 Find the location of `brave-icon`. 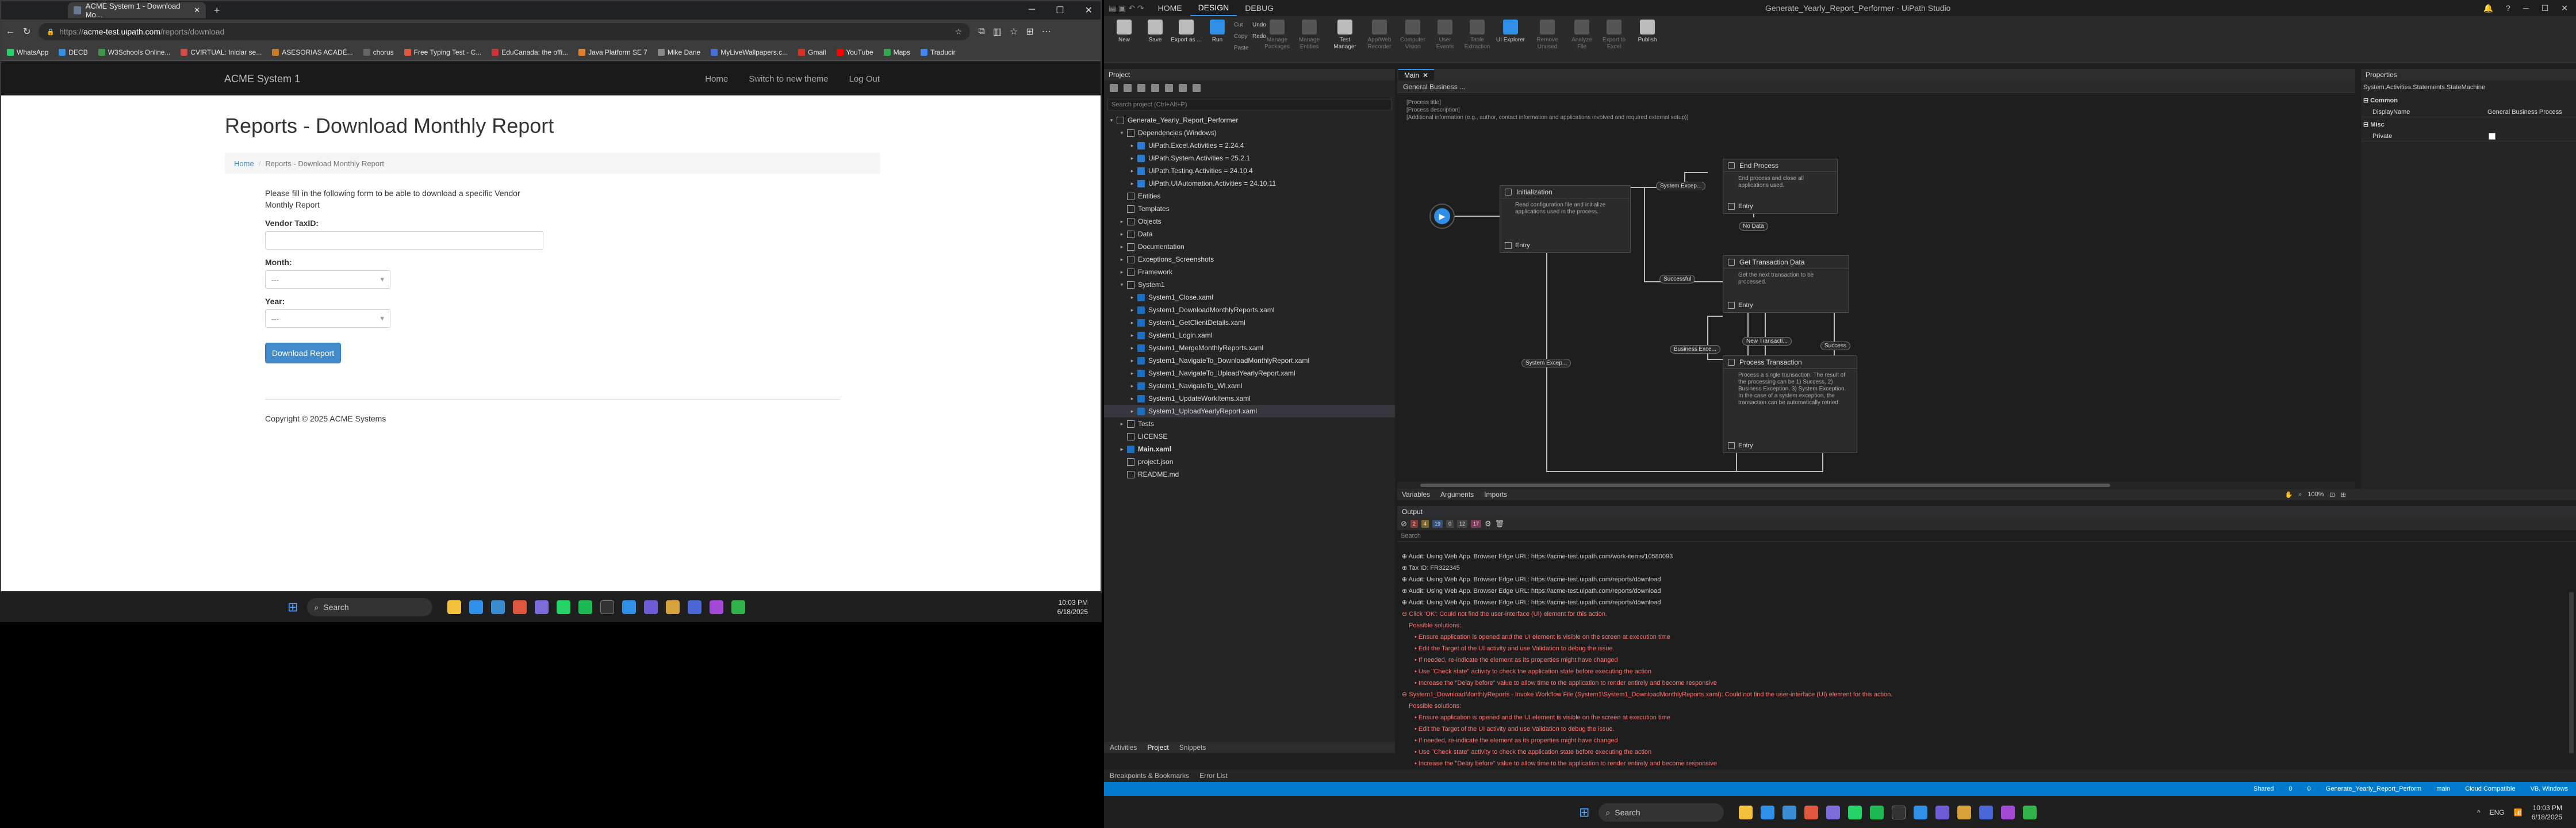

brave-icon is located at coordinates (1811, 812).